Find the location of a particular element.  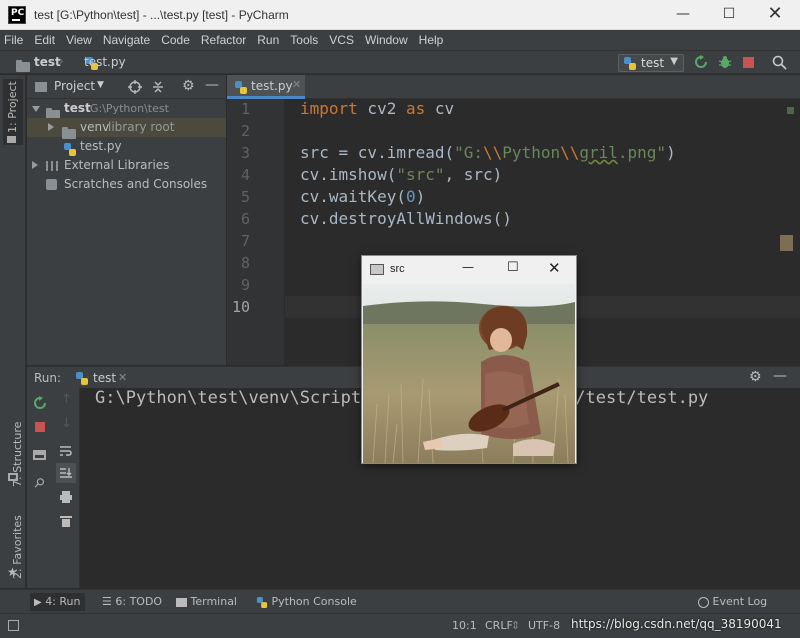

structure-icon is located at coordinates (13, 477).